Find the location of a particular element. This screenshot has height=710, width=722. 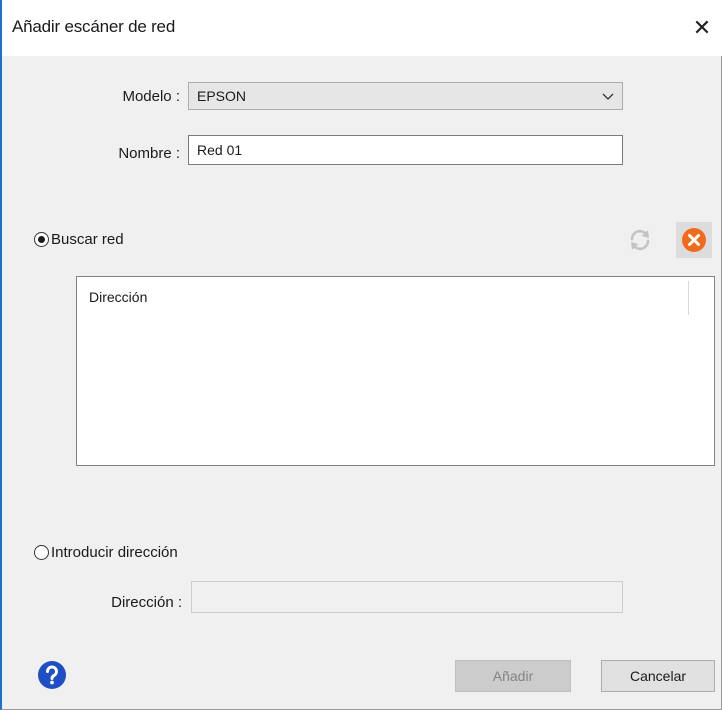

refresh-button is located at coordinates (640, 240).